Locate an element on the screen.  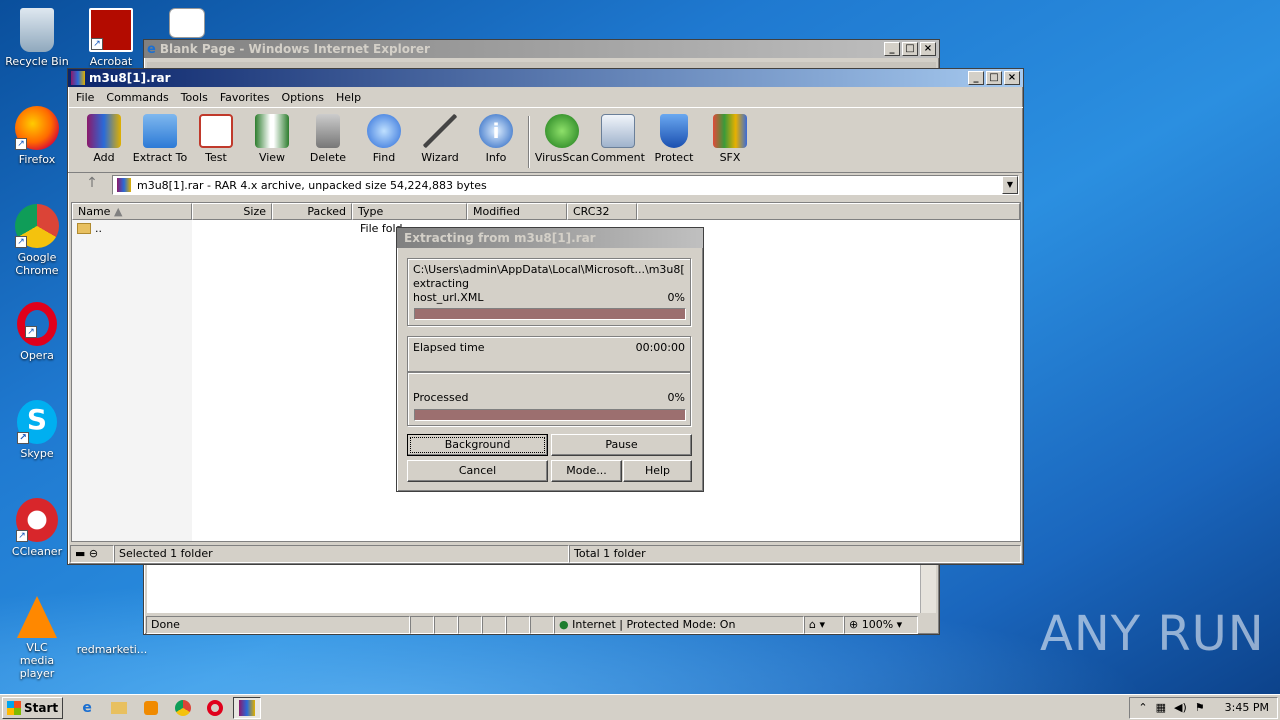
magnifier-icon is located at coordinates (384, 131).